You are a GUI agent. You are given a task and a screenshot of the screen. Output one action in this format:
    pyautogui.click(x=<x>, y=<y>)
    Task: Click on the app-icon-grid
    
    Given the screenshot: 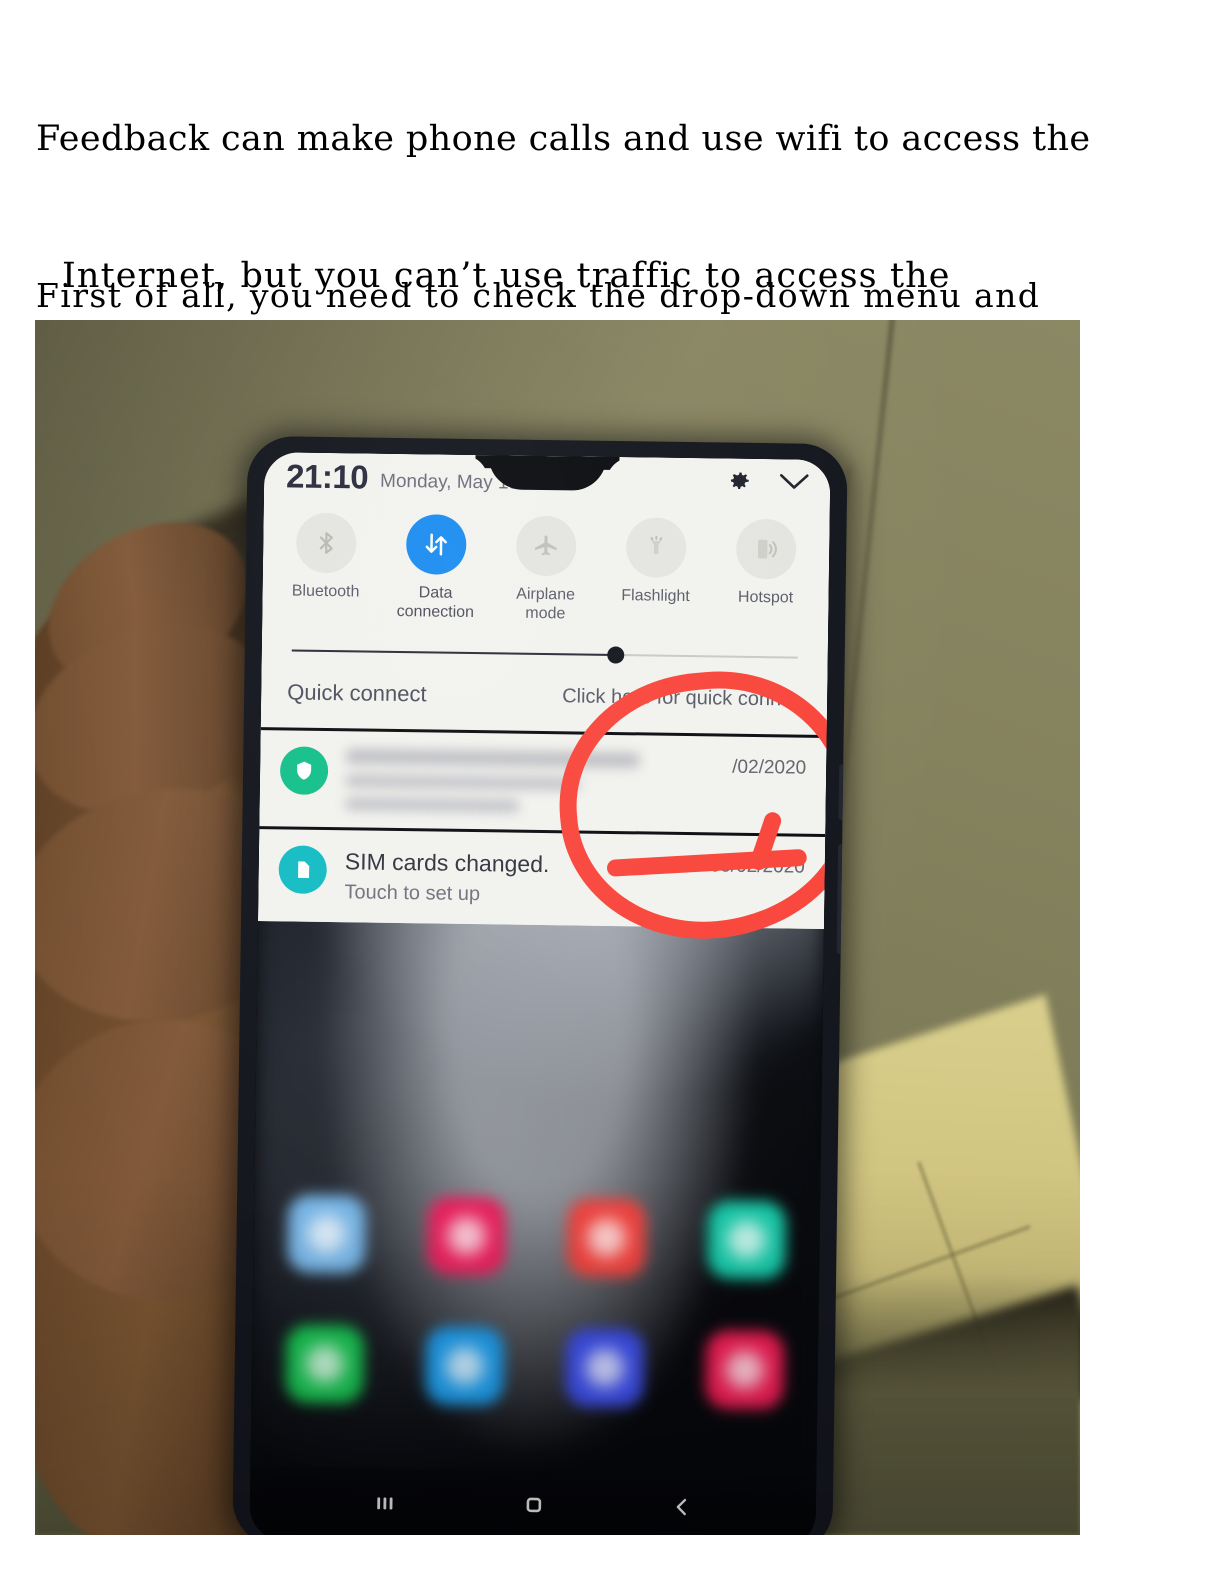 What is the action you would take?
    pyautogui.click(x=536, y=1328)
    